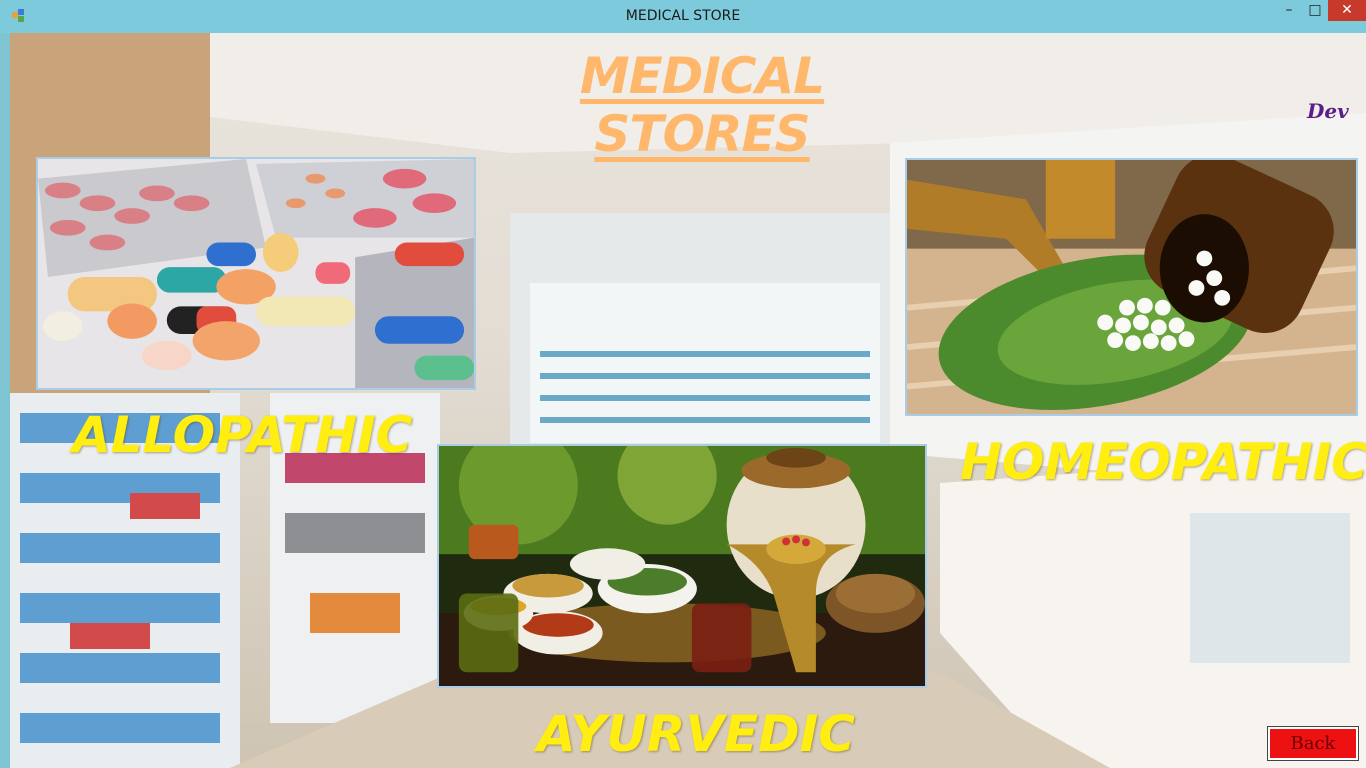 This screenshot has height=768, width=1366. Describe the element at coordinates (1313, 743) in the screenshot. I see `back-button: Back` at that location.